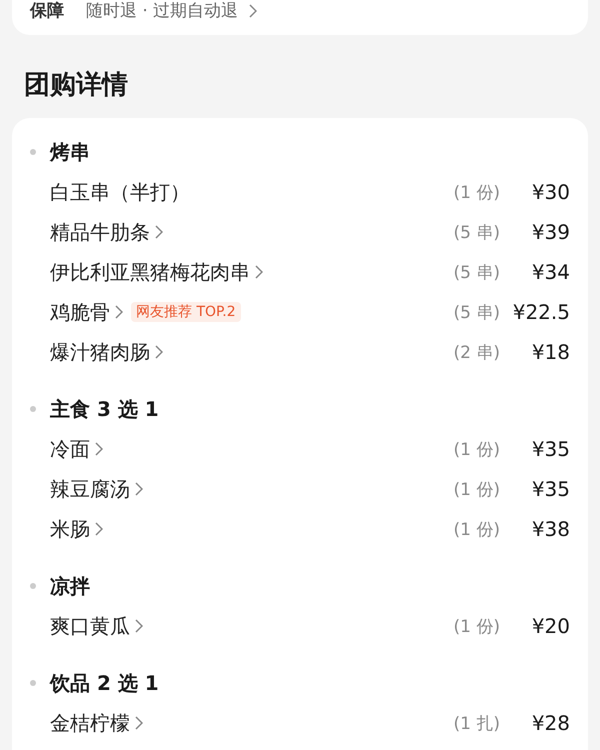 This screenshot has height=750, width=600. I want to click on item-name: 米肠, so click(76, 529).